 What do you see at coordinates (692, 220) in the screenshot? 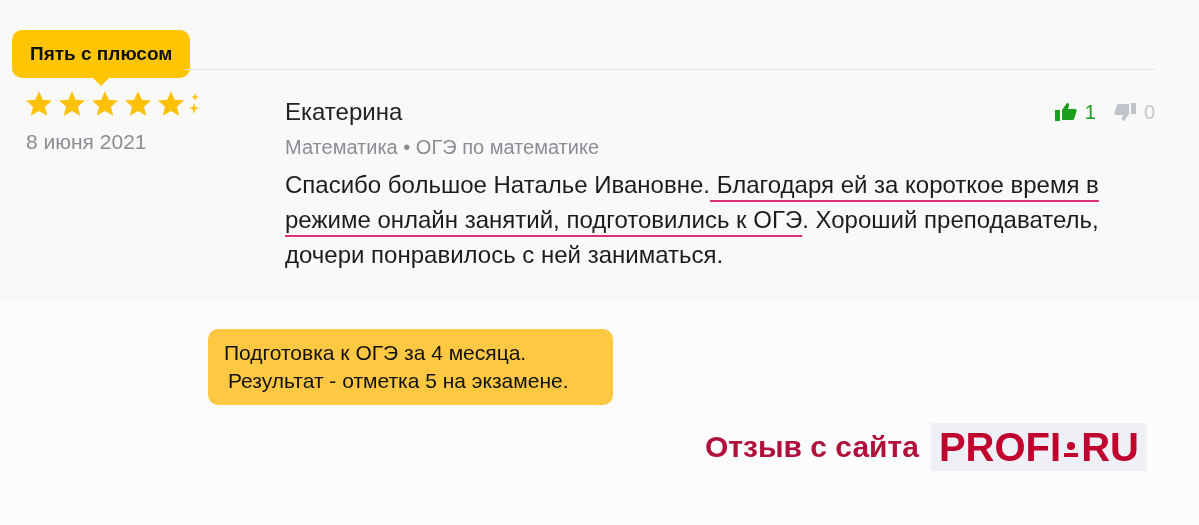
I see `review-text: Спасибо большое Наталье Ивановне. Благодаря ей за короткое время в режиме онлайн занятий, подготовились к ОГЭ. Хороший преподаватель, дочери понравилось с ней заниматься.` at bounding box center [692, 220].